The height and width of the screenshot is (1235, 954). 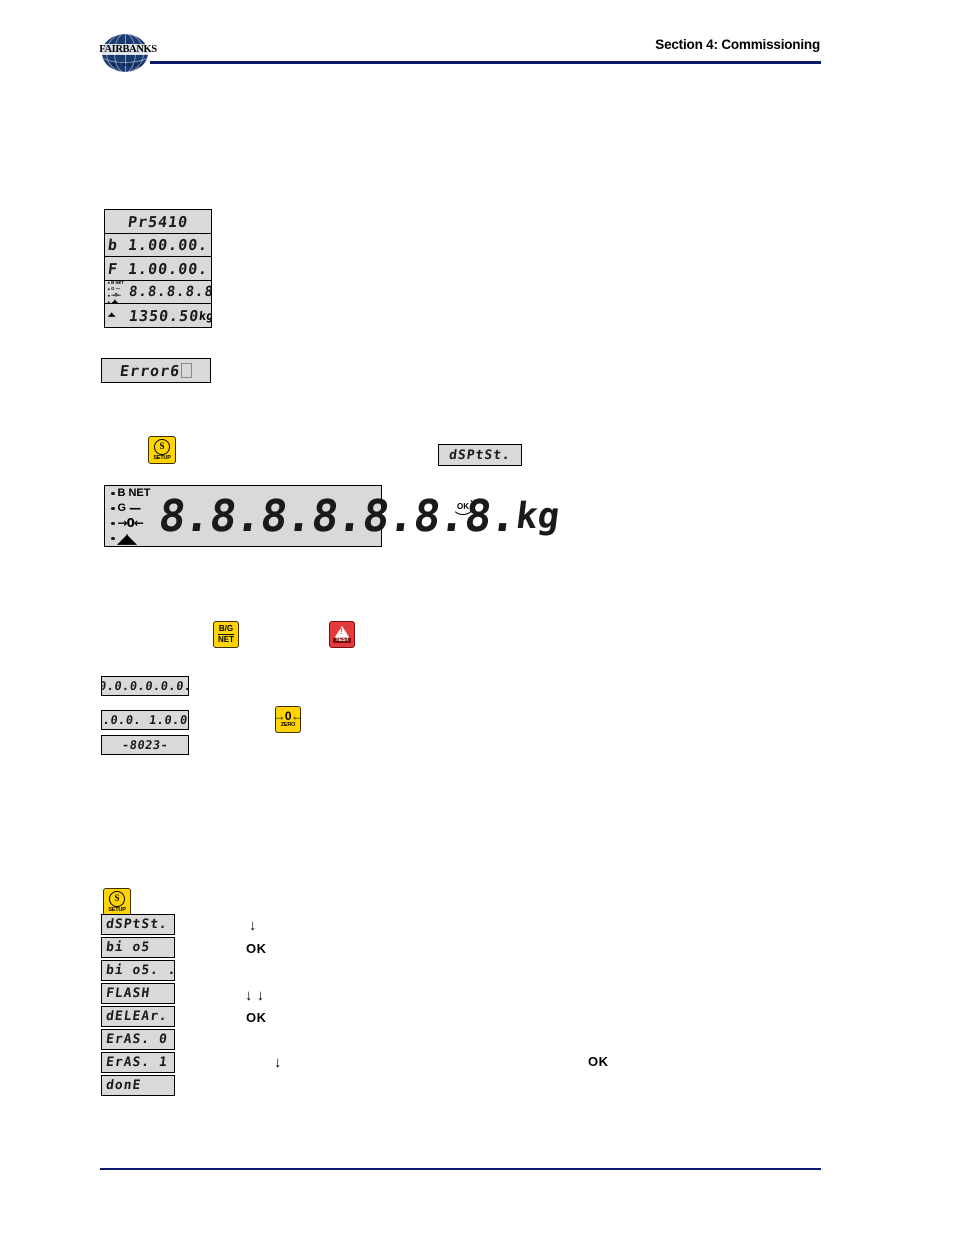 I want to click on logo-brand-sub: SCALES, so click(x=128, y=65).